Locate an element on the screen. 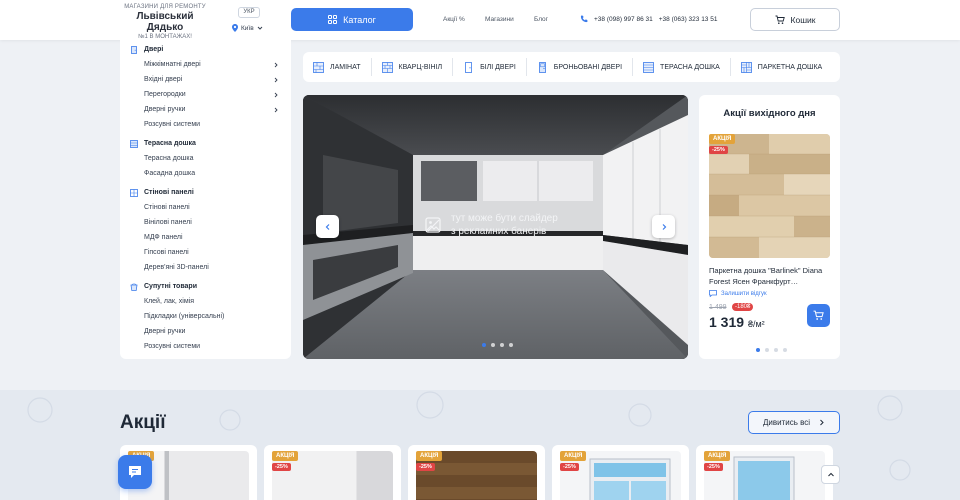 The height and width of the screenshot is (500, 960). sidebar-item: Дерев'яні 3D-панелі is located at coordinates (205, 267).